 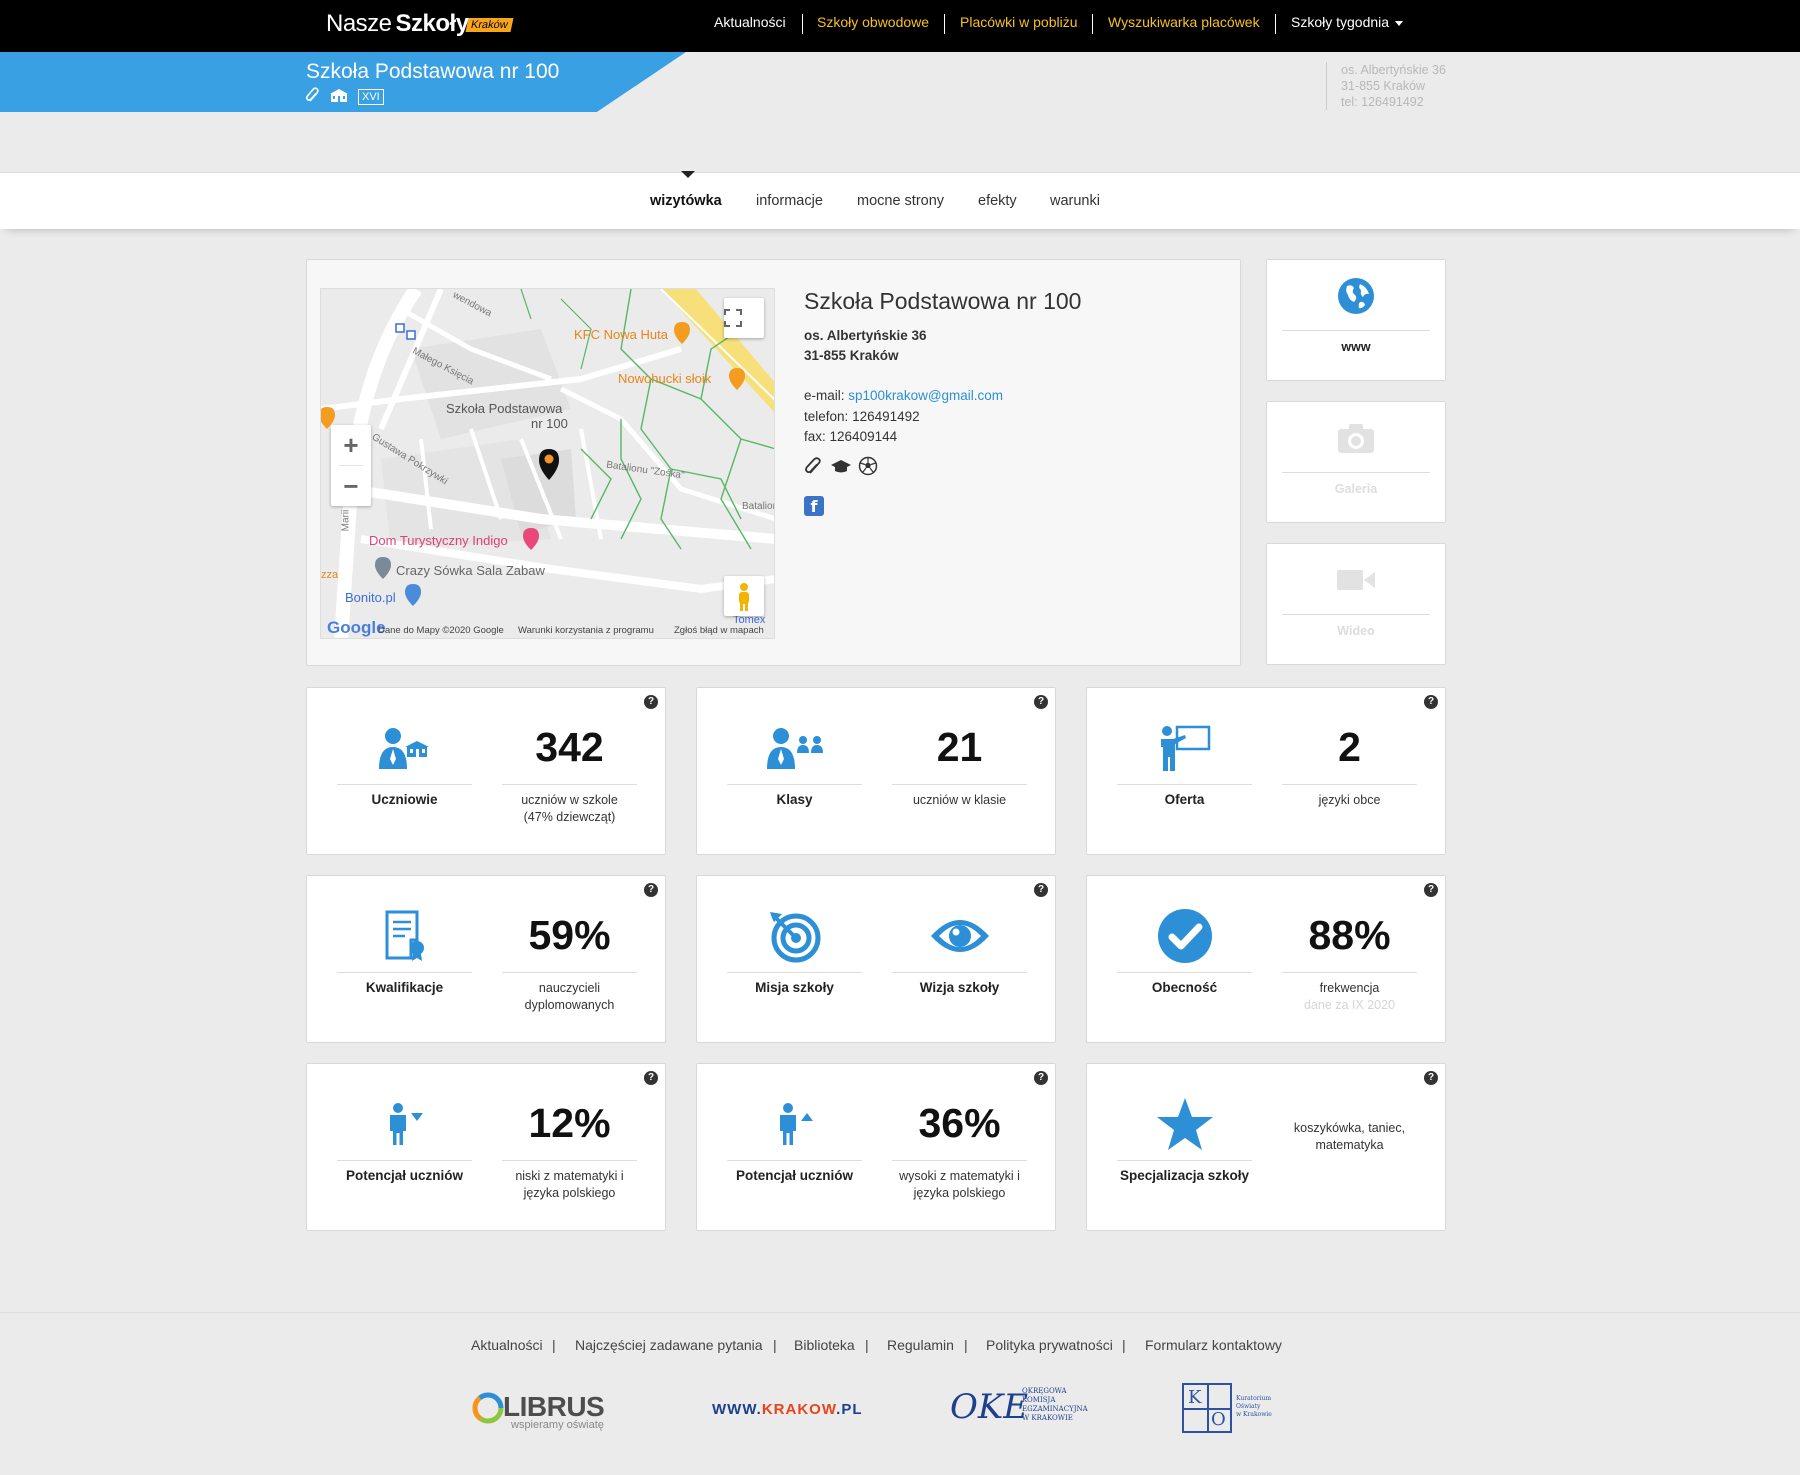 What do you see at coordinates (1184, 22) in the screenshot?
I see `nav-wyszukiwarka-placowek: Wyszukiwarka placówek` at bounding box center [1184, 22].